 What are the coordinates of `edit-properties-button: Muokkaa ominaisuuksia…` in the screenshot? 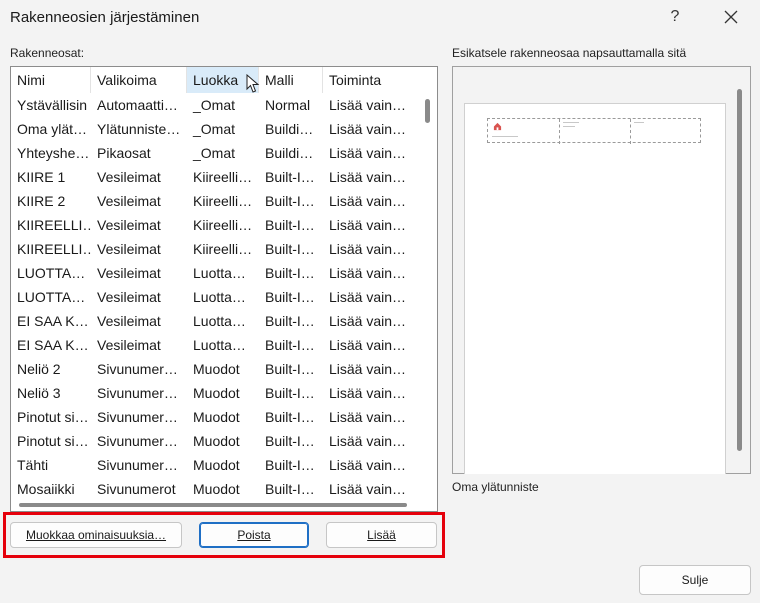 It's located at (96, 535).